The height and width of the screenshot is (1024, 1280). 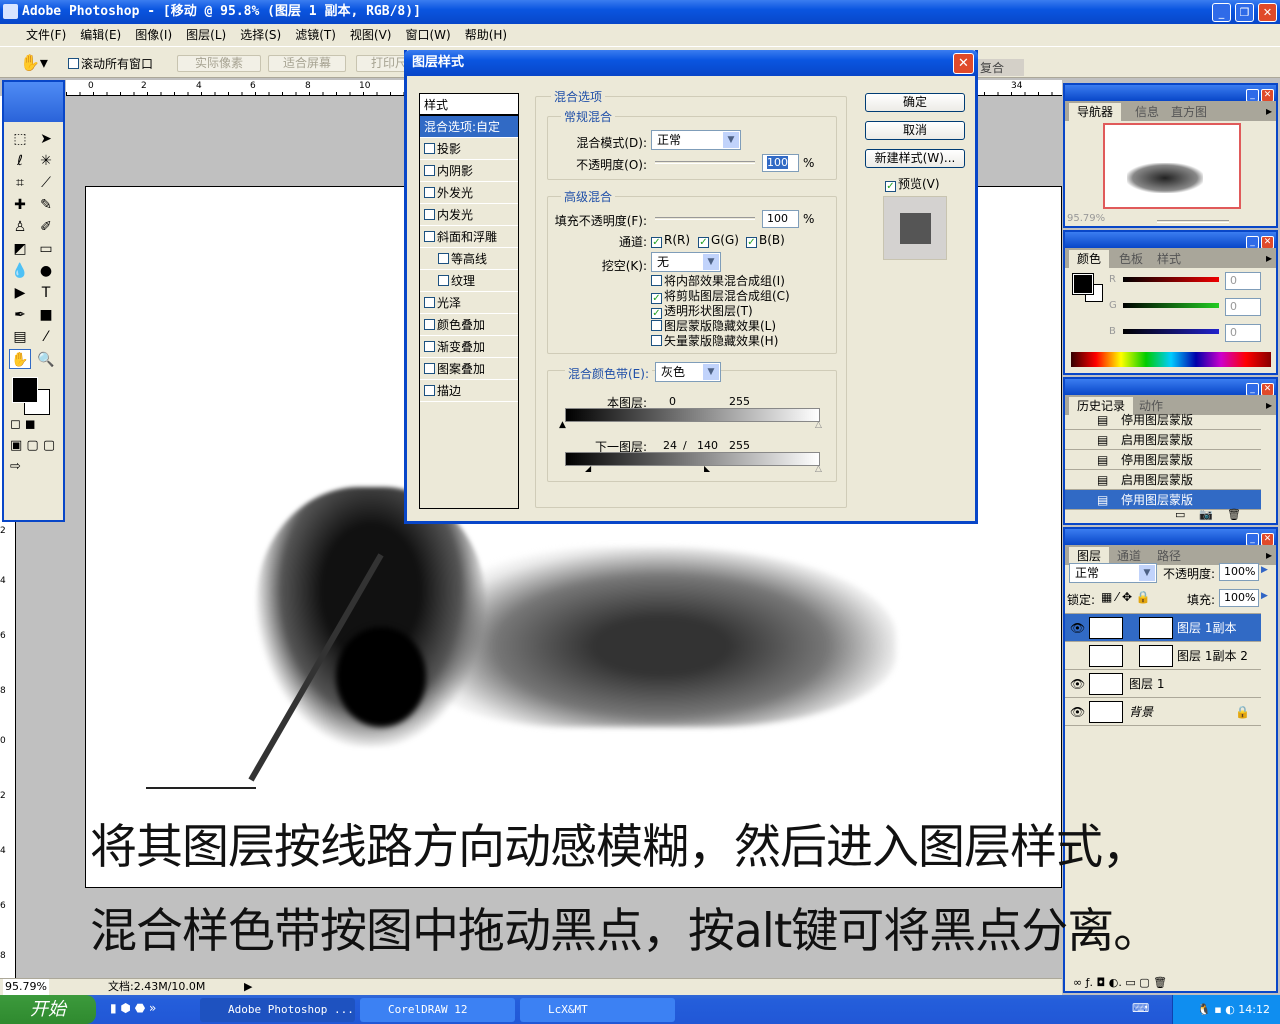 What do you see at coordinates (46, 35) in the screenshot?
I see `menu-file: 文件(F)` at bounding box center [46, 35].